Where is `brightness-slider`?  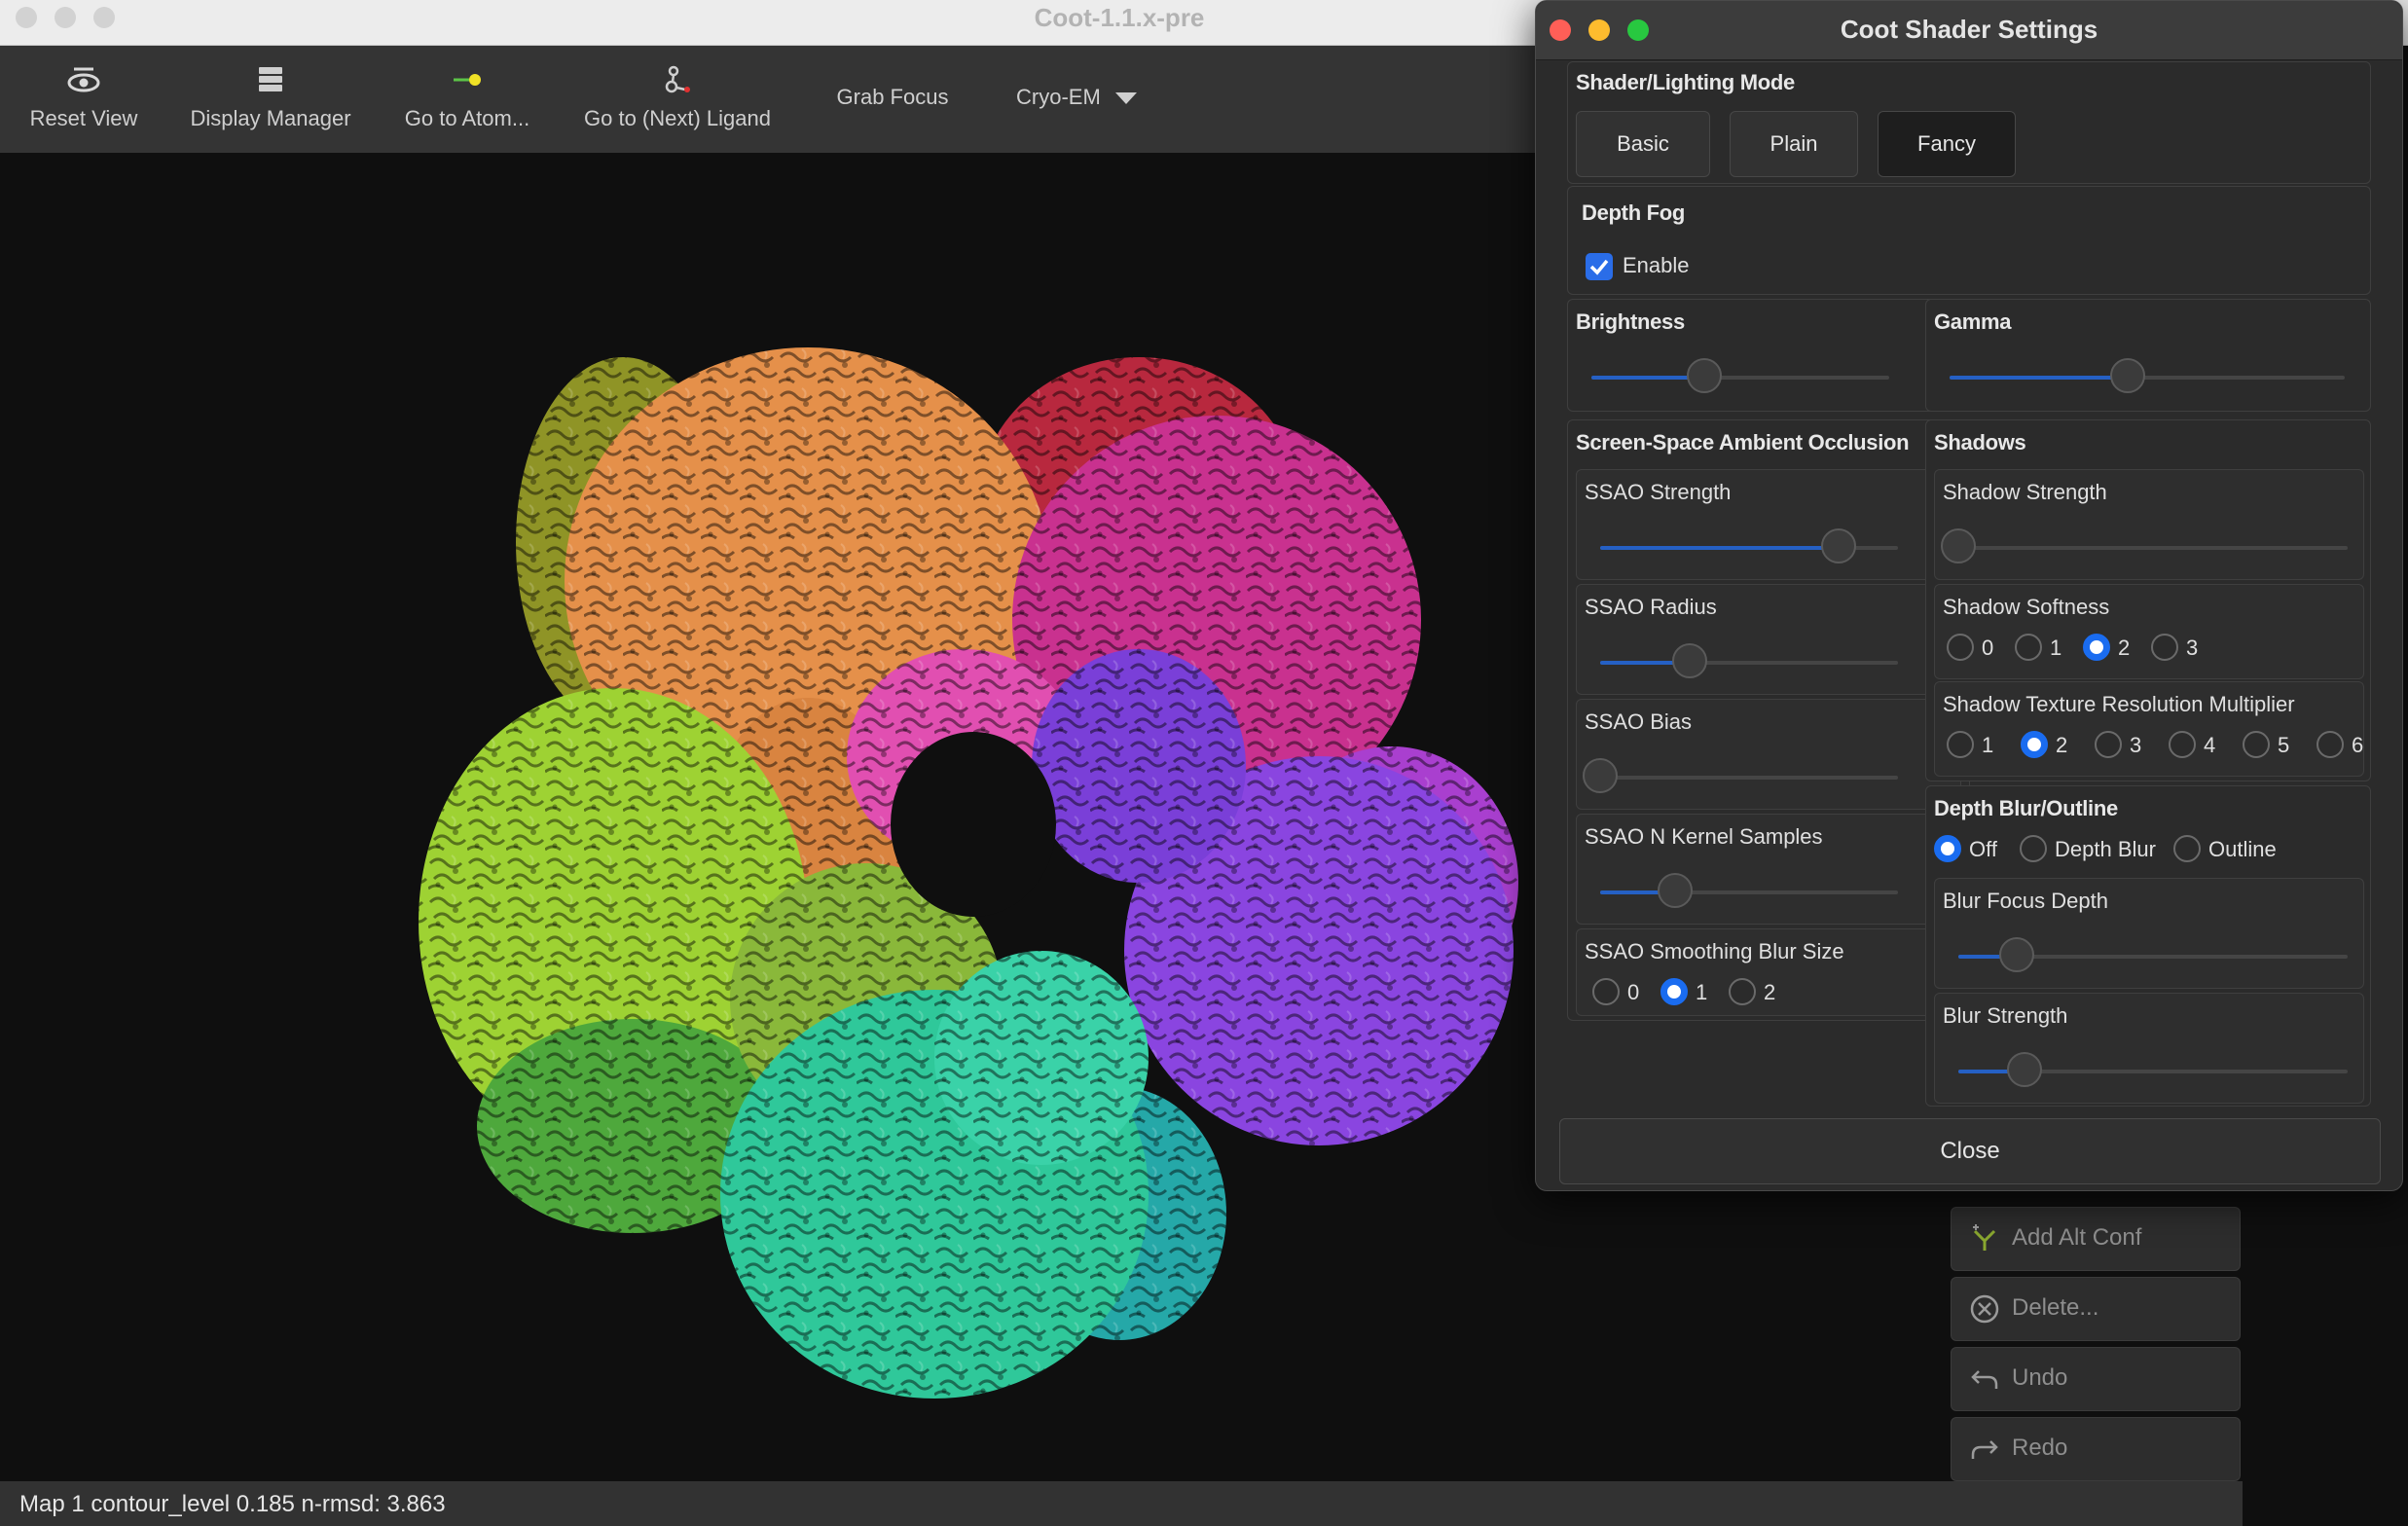
brightness-slider is located at coordinates (1740, 375).